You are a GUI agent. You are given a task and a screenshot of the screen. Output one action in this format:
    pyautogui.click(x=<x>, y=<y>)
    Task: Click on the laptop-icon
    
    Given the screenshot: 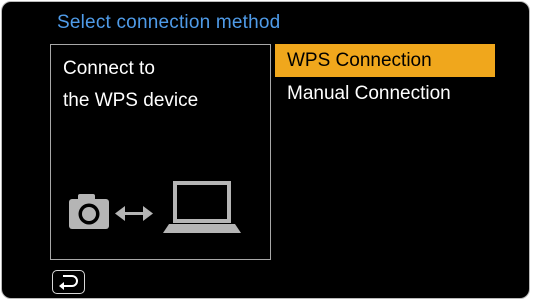 What is the action you would take?
    pyautogui.click(x=202, y=207)
    